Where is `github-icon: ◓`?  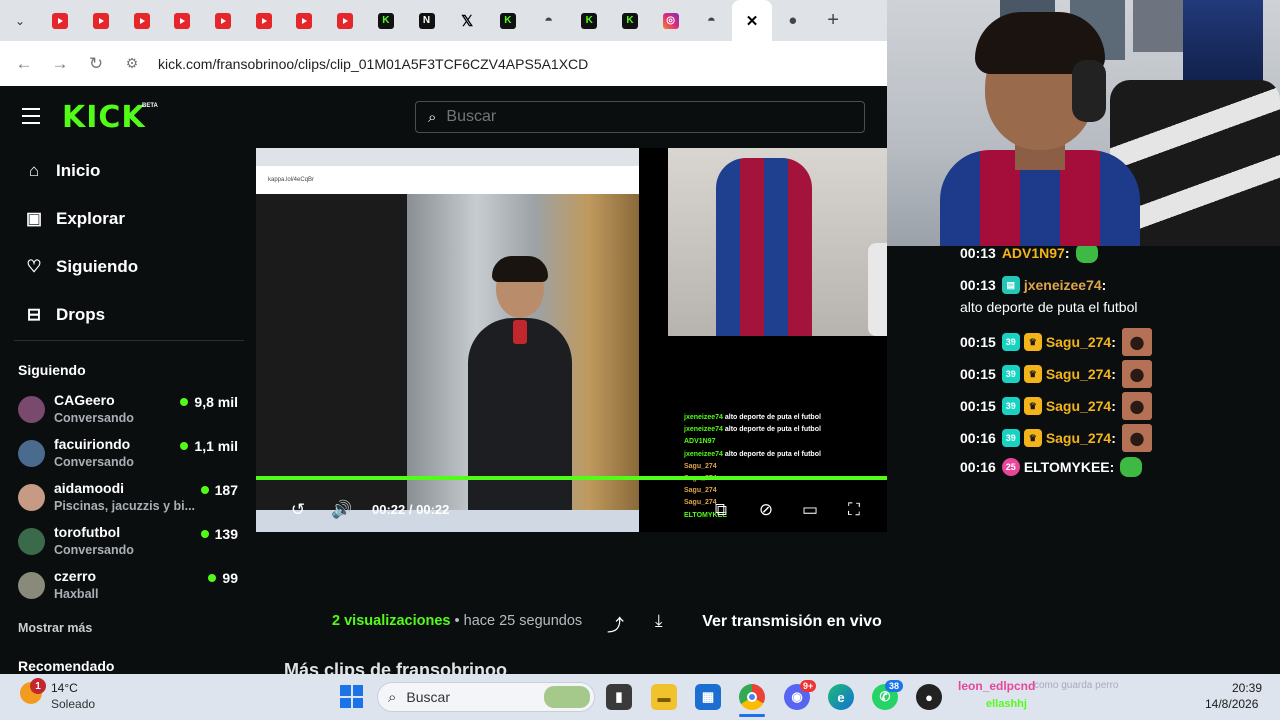
github-icon: ◓ is located at coordinates (711, 20).